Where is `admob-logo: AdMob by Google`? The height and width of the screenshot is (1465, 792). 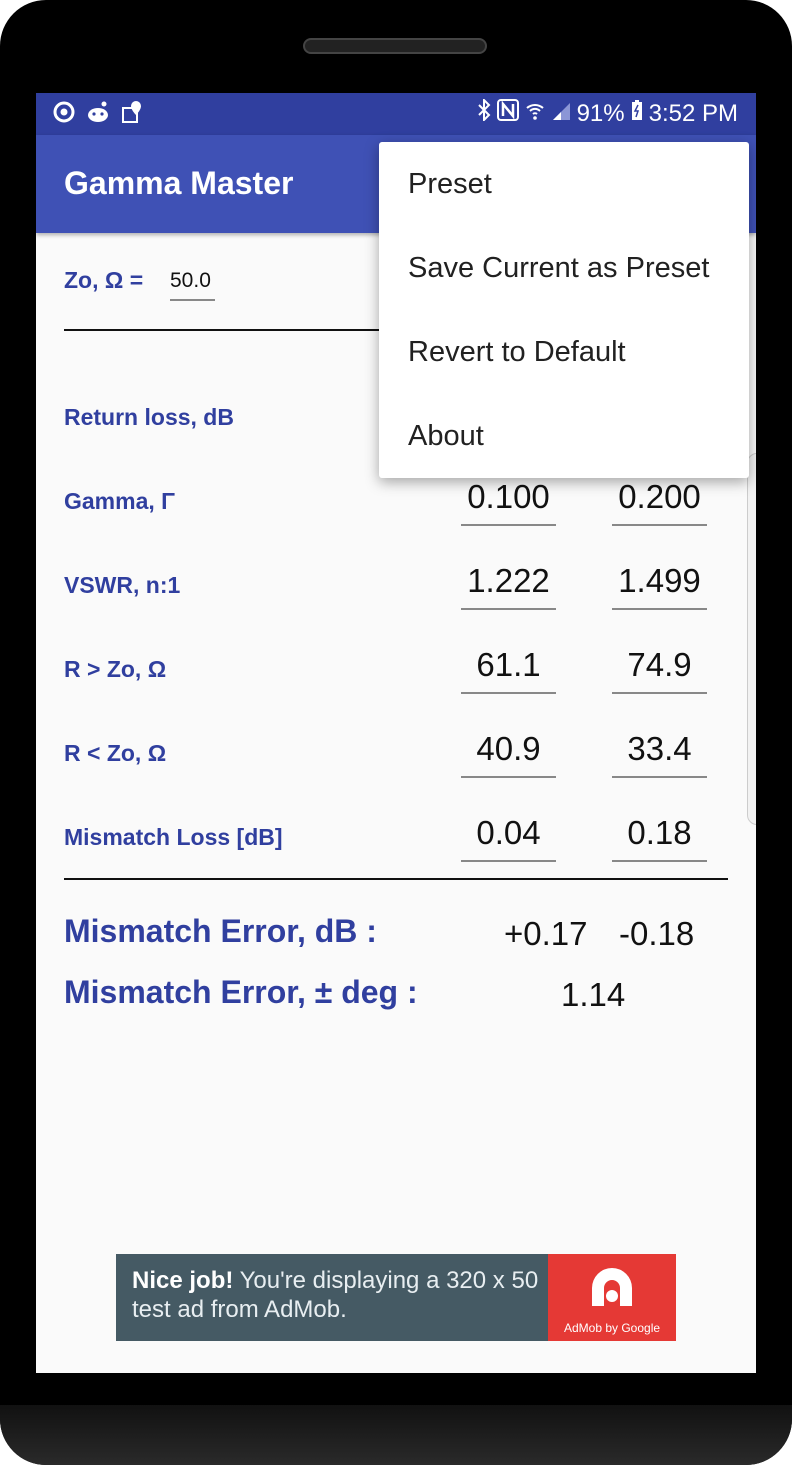
admob-logo: AdMob by Google is located at coordinates (612, 1297).